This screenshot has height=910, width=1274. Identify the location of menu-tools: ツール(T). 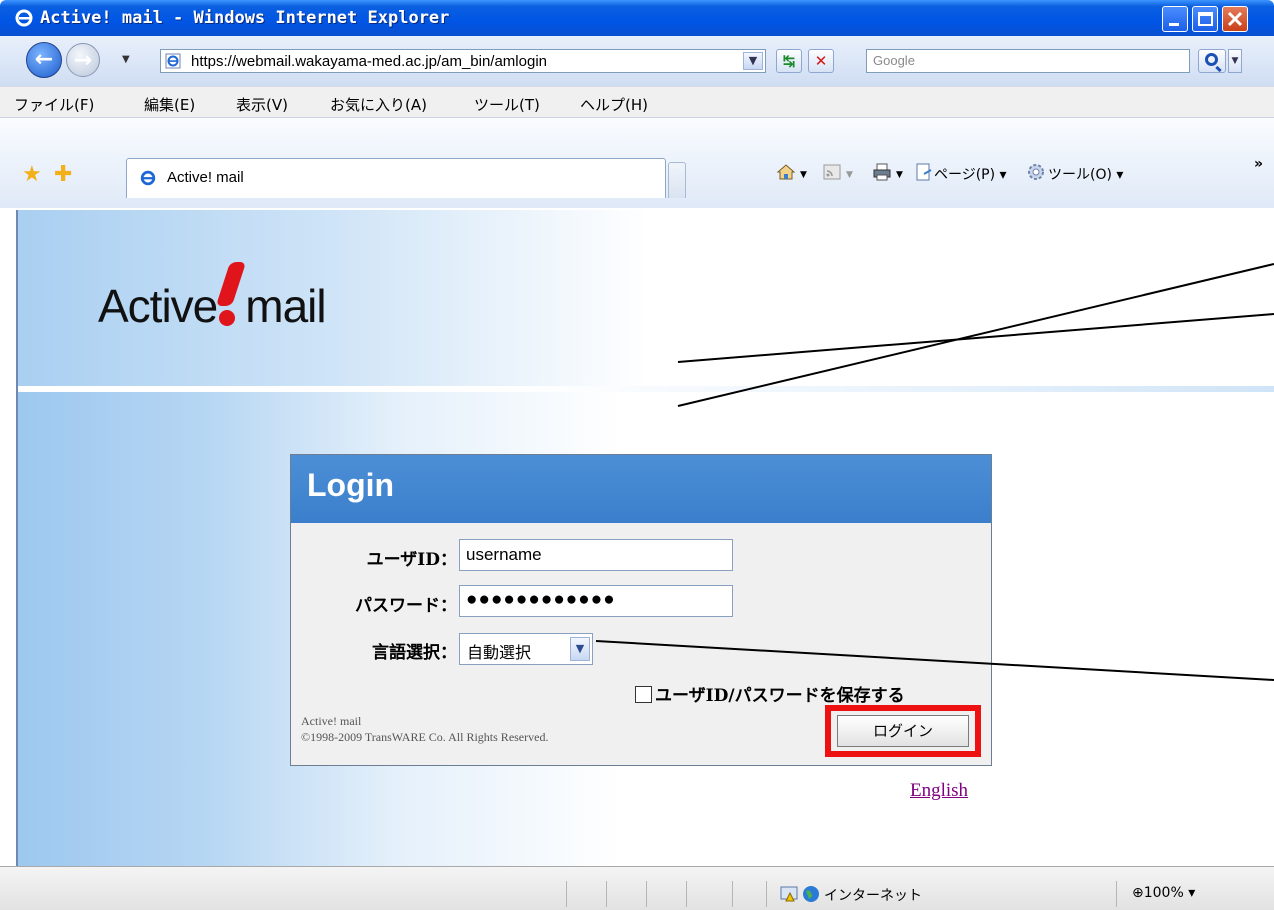
(507, 104).